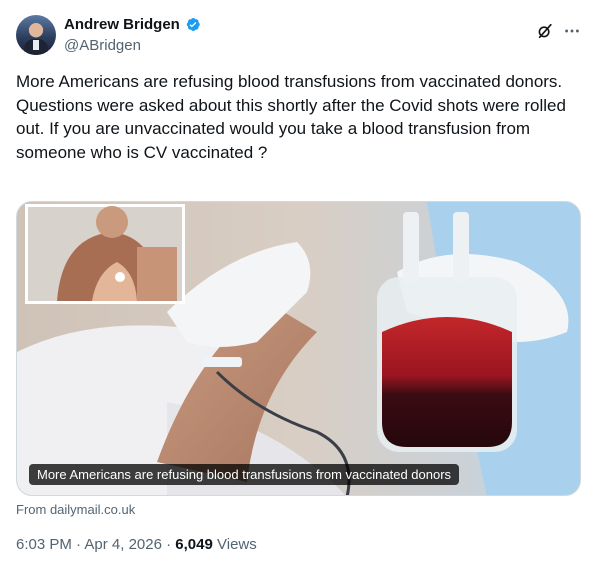 This screenshot has height=565, width=594. What do you see at coordinates (75, 509) in the screenshot?
I see `link-source: From dailymail.co.uk` at bounding box center [75, 509].